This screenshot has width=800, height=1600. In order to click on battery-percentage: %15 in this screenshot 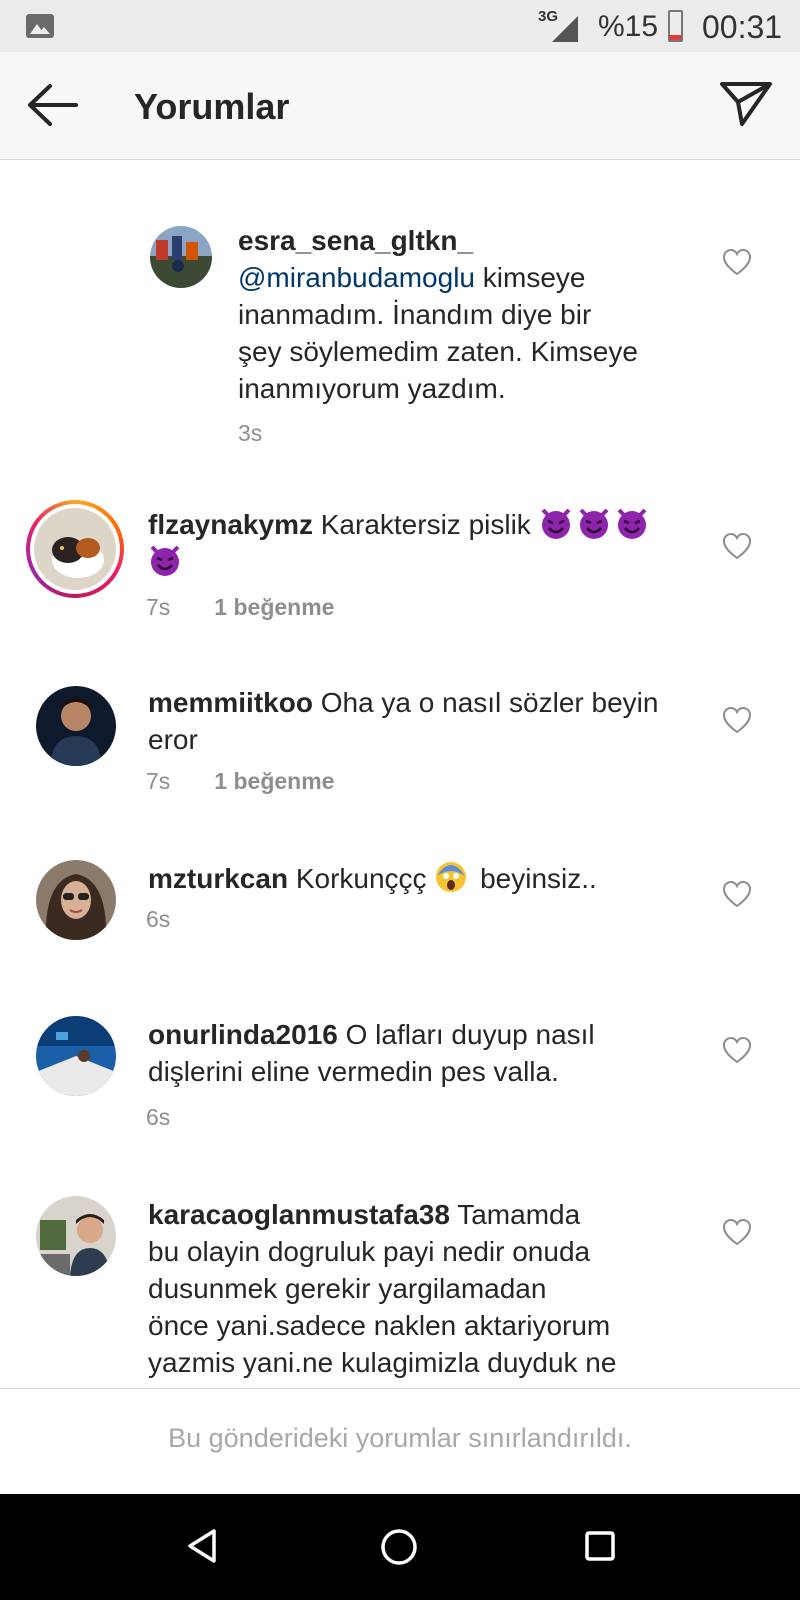, I will do `click(628, 26)`.